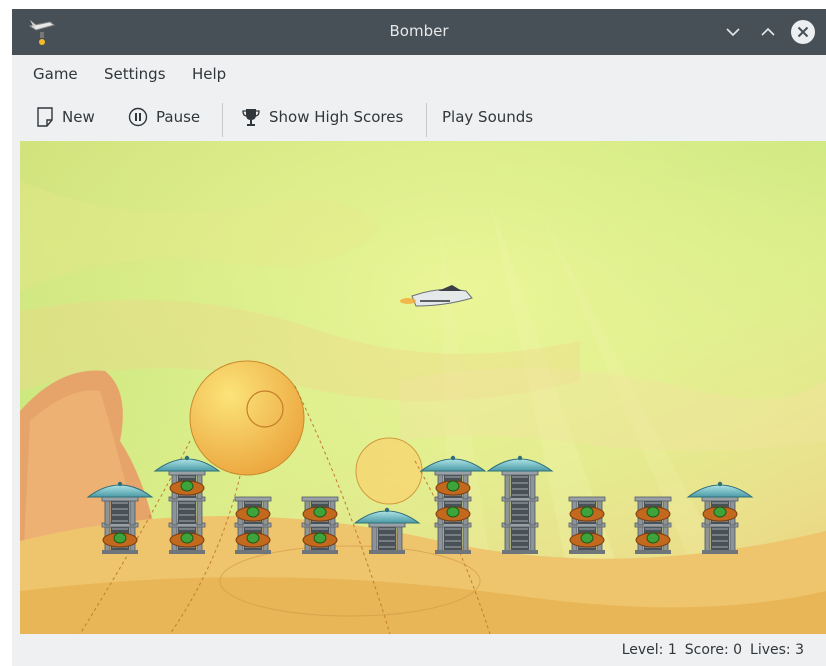 The height and width of the screenshot is (666, 826). I want to click on toolbar: New Pause Show High Scores Play Sounds, so click(419, 117).